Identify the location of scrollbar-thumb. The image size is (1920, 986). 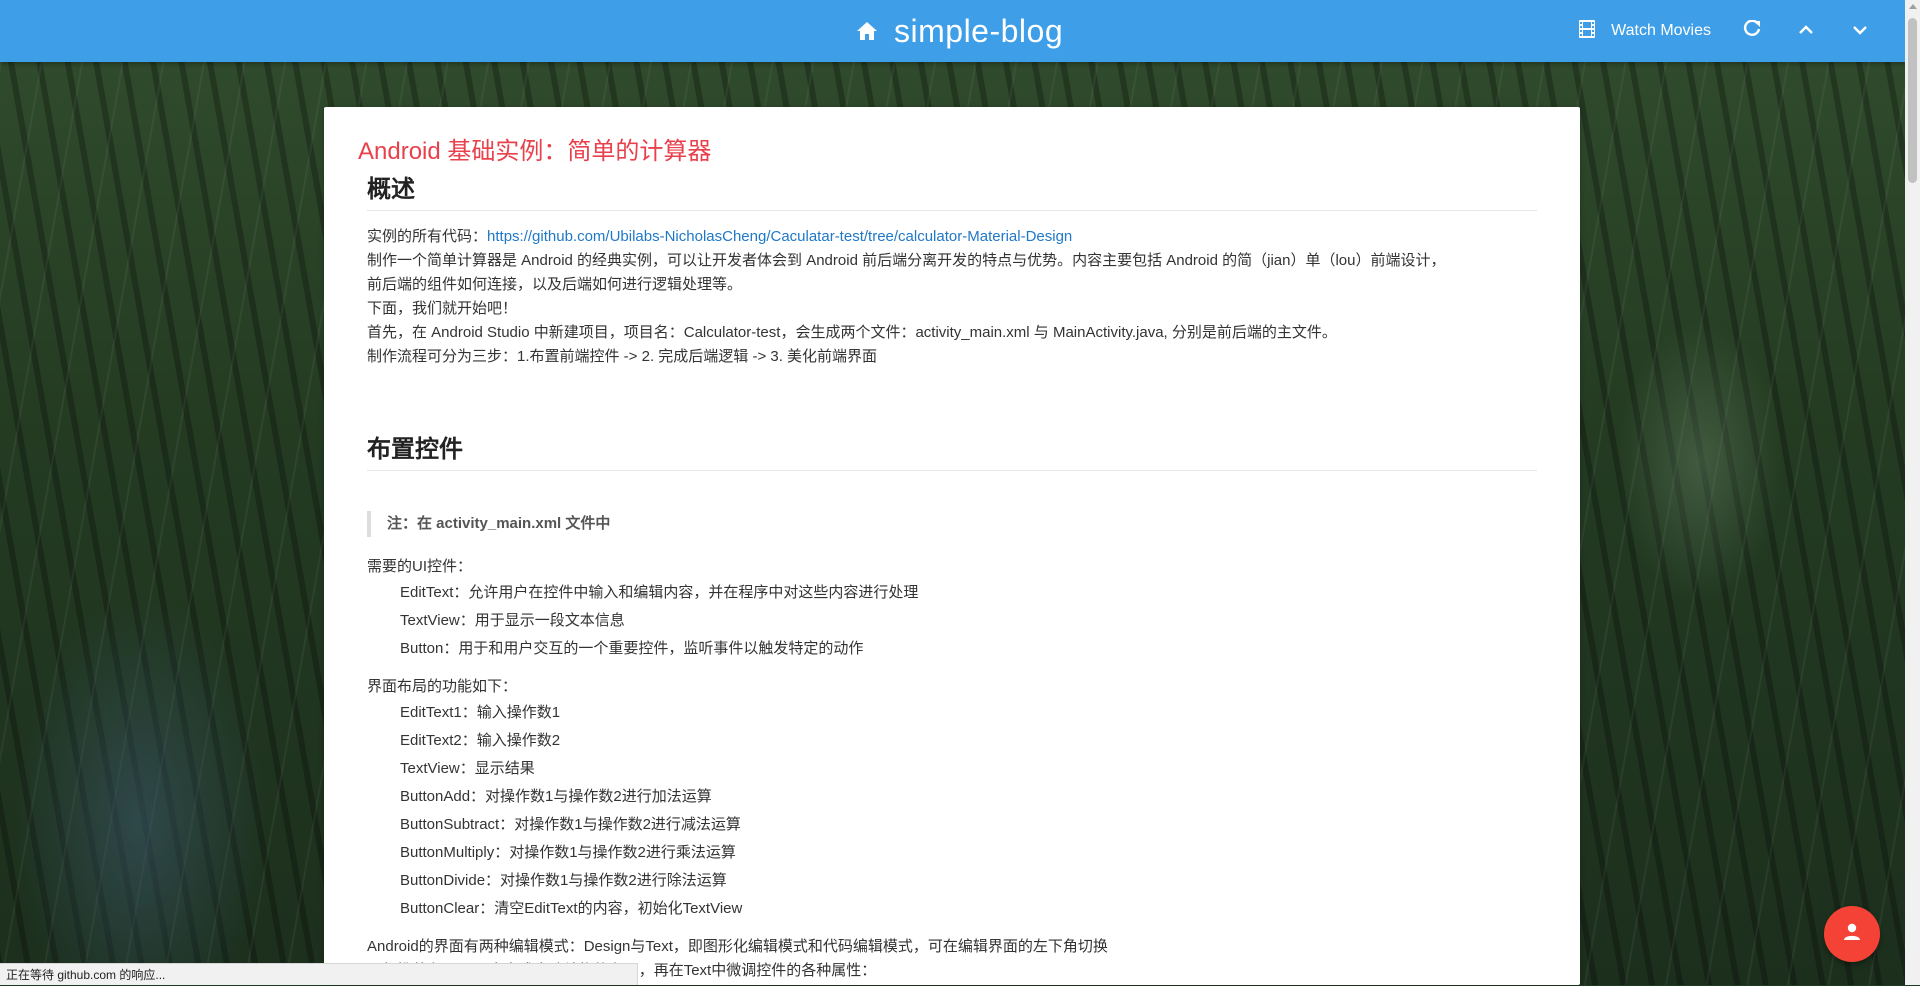
(1912, 100).